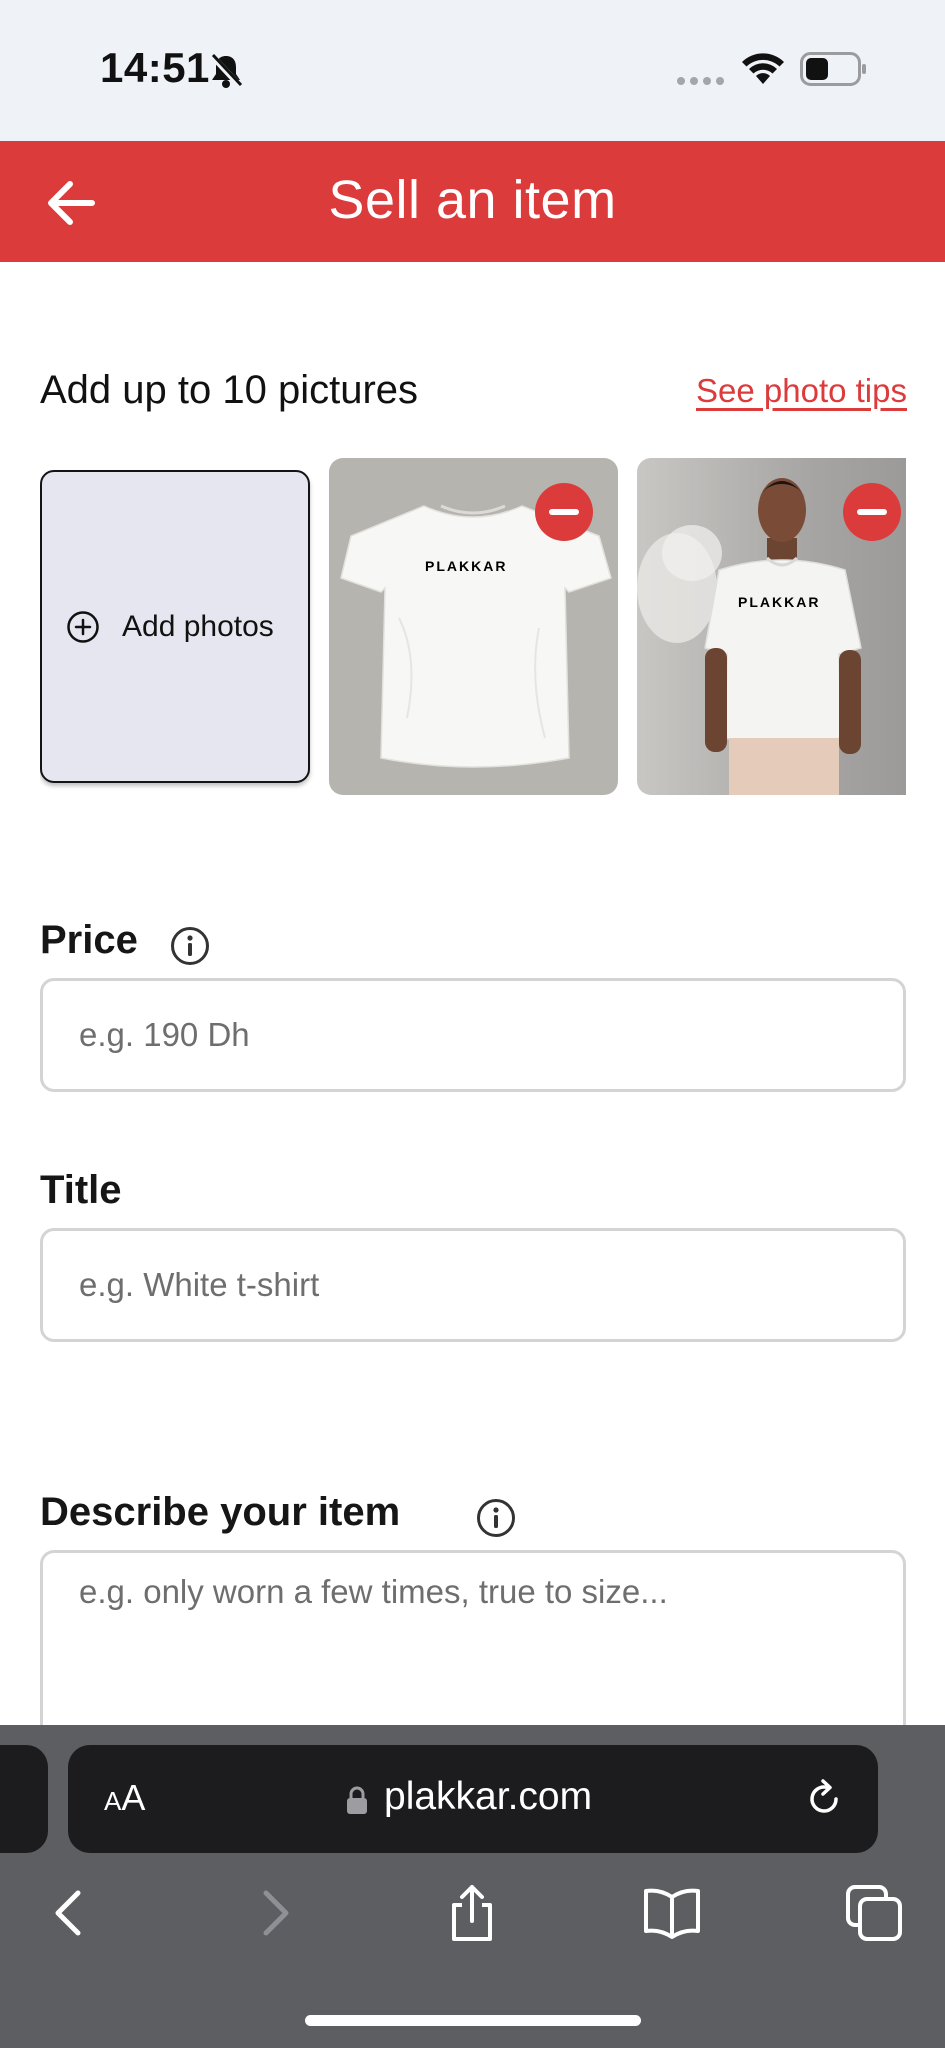 The height and width of the screenshot is (2048, 945). Describe the element at coordinates (466, 566) in the screenshot. I see `tshirt-brand-print: PLAKKAR` at that location.